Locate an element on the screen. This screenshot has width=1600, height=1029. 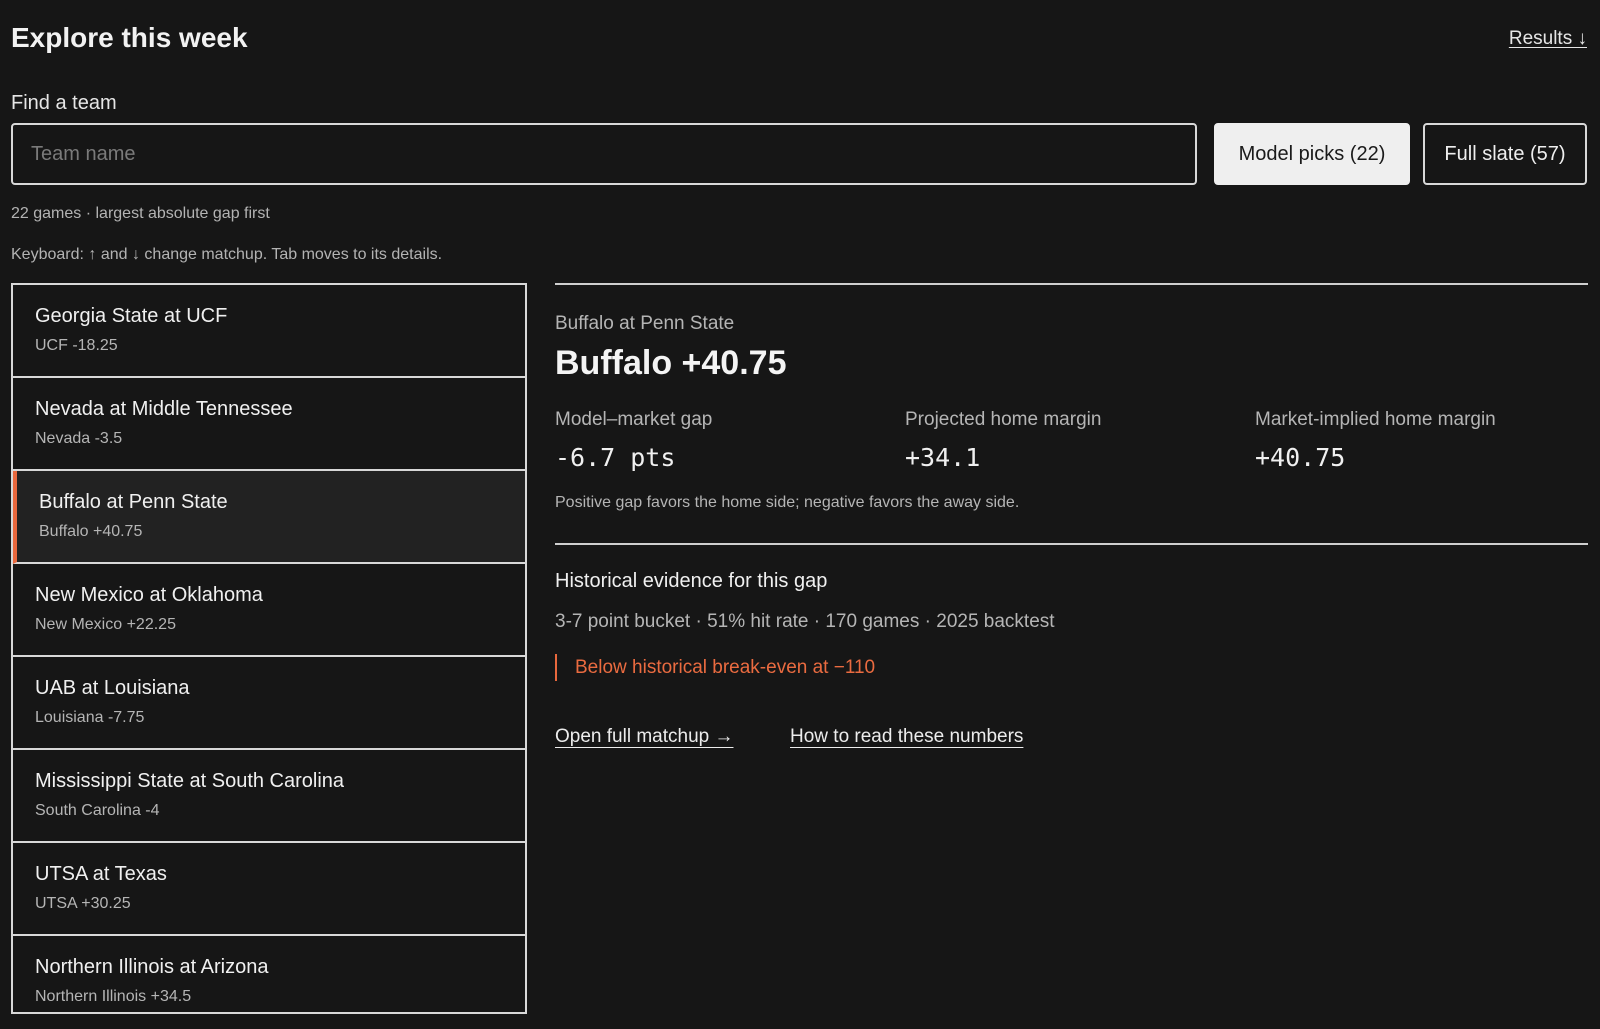
matchup-line: Northern Illinois +34.5 is located at coordinates (113, 996).